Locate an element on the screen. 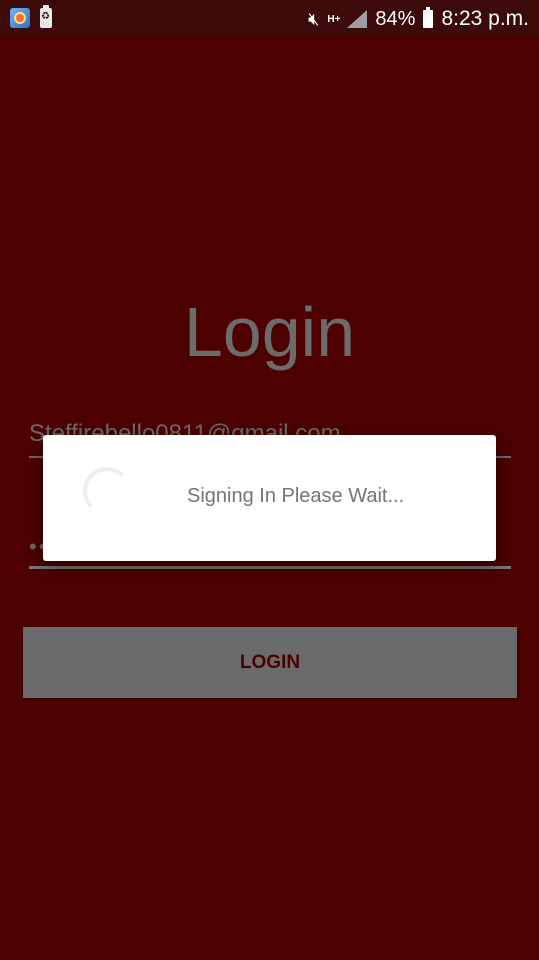 The height and width of the screenshot is (960, 539). battery-percent: 84% is located at coordinates (395, 18).